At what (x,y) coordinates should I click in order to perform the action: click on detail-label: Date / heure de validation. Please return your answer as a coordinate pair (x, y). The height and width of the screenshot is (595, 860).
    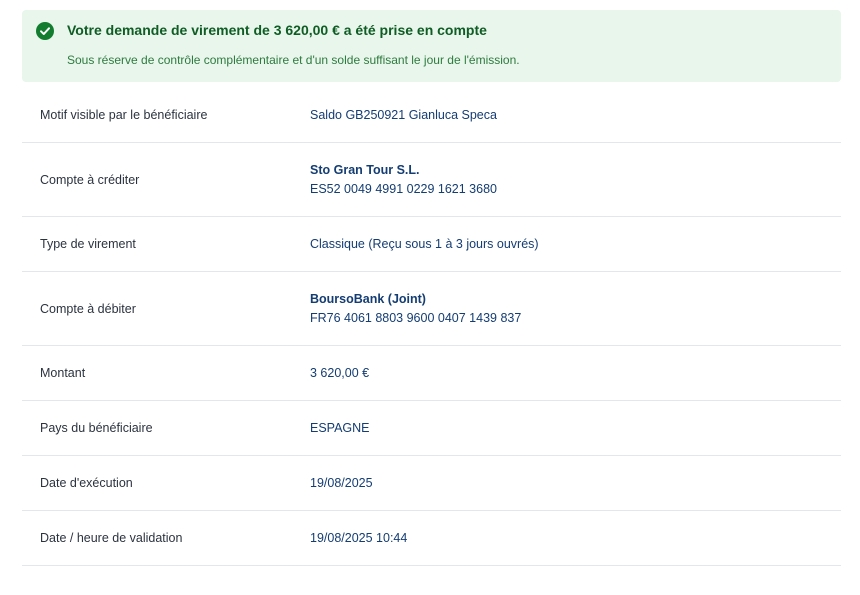
    Looking at the image, I should click on (111, 538).